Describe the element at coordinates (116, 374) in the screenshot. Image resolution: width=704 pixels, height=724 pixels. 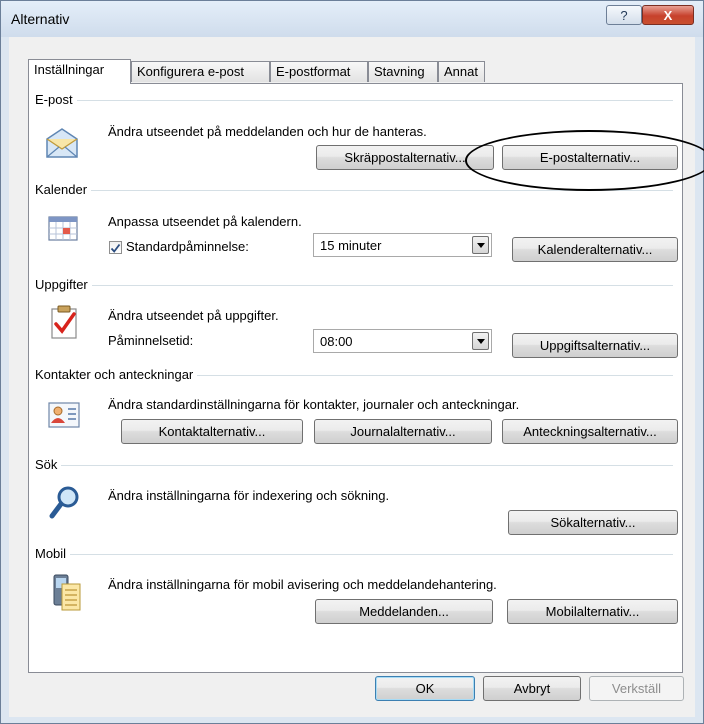
I see `contacts-group-label: Kontakter och anteckningar` at that location.